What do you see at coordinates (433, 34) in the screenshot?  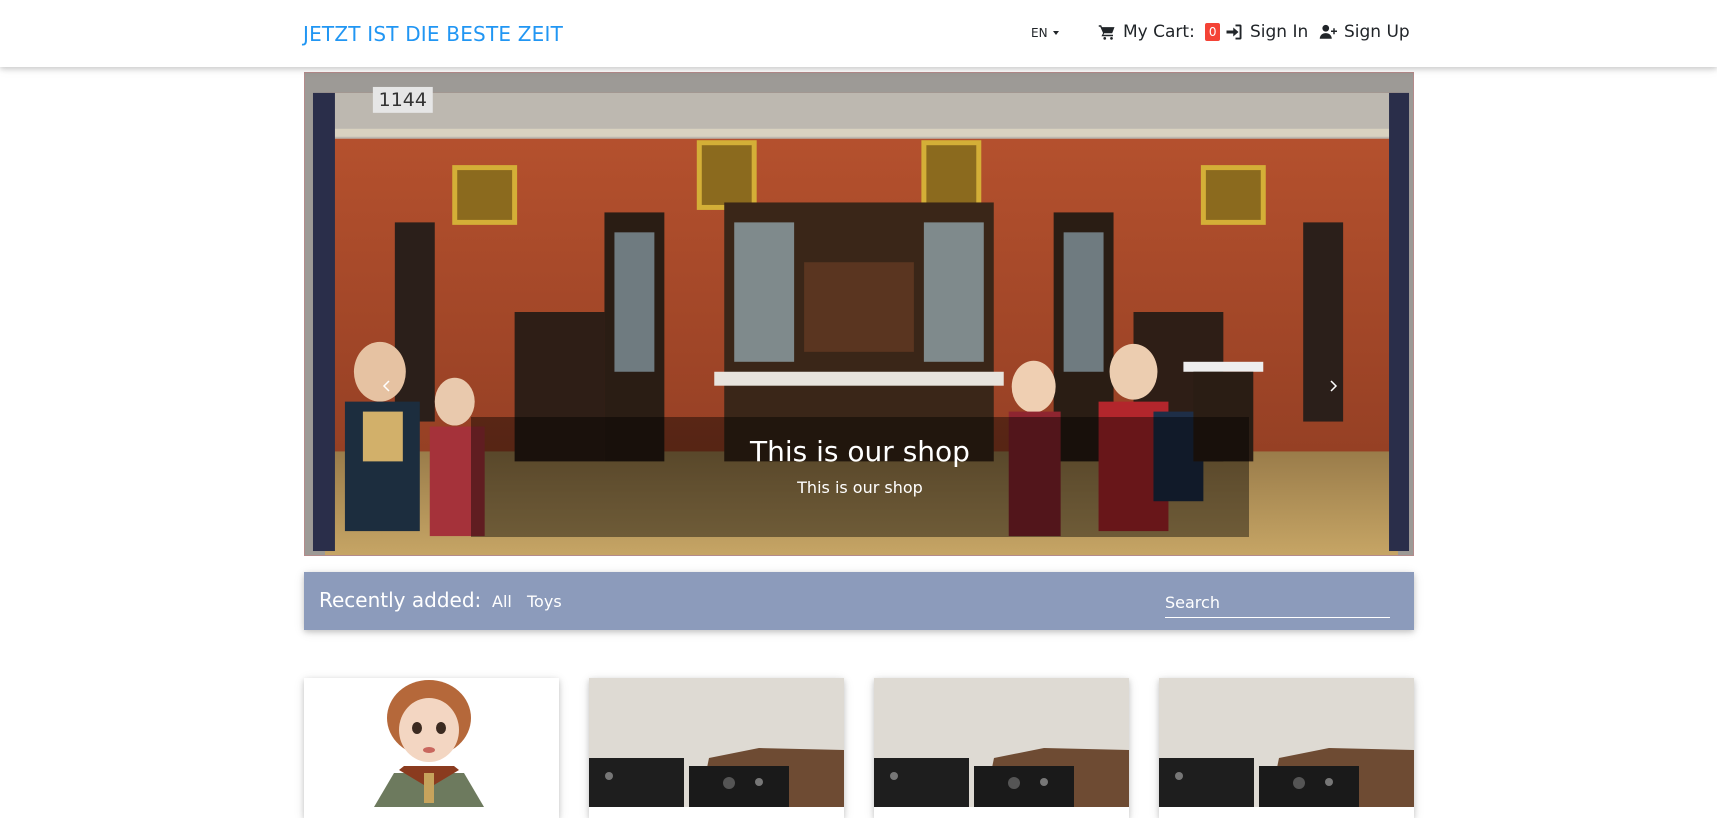 I see `brand-logo: JETZT IST DIE BESTE ZEIT` at bounding box center [433, 34].